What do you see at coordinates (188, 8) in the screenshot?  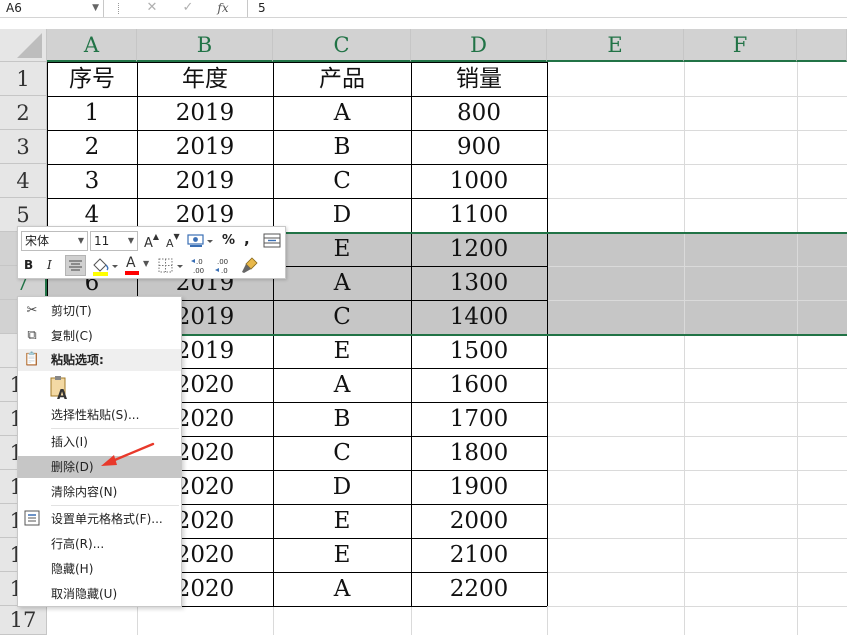 I see `enter-icon: ✓` at bounding box center [188, 8].